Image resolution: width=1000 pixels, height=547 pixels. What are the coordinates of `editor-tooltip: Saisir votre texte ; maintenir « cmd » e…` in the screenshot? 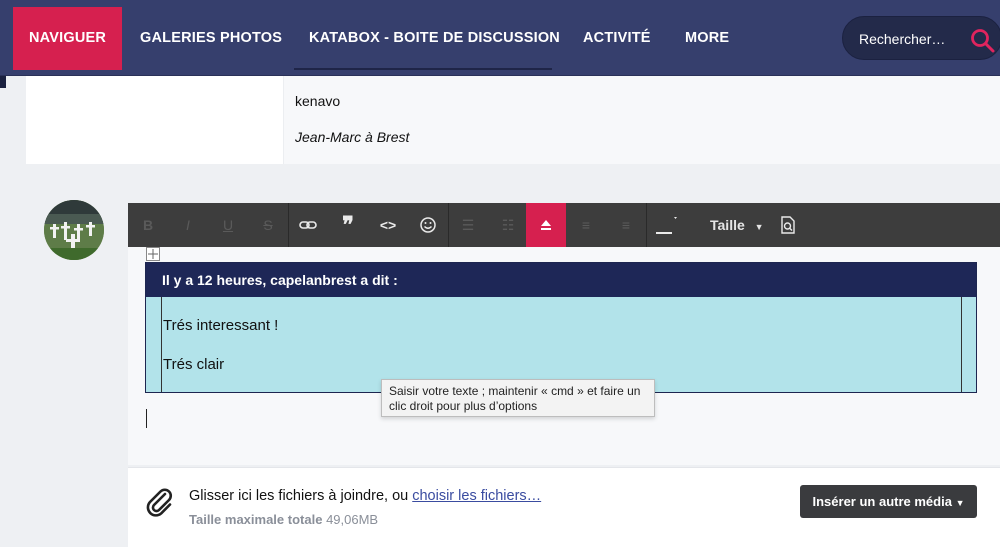 It's located at (518, 398).